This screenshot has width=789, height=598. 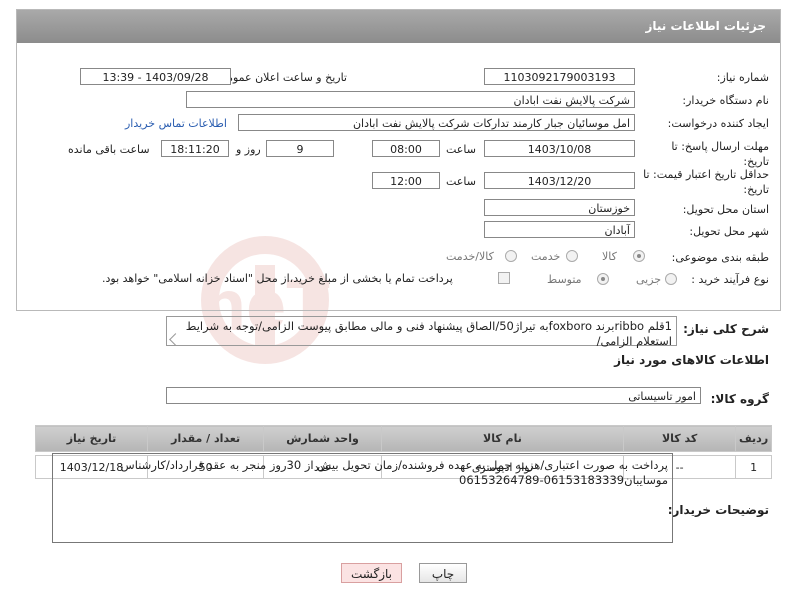 What do you see at coordinates (546, 256) in the screenshot?
I see `category-option-service: خدمت` at bounding box center [546, 256].